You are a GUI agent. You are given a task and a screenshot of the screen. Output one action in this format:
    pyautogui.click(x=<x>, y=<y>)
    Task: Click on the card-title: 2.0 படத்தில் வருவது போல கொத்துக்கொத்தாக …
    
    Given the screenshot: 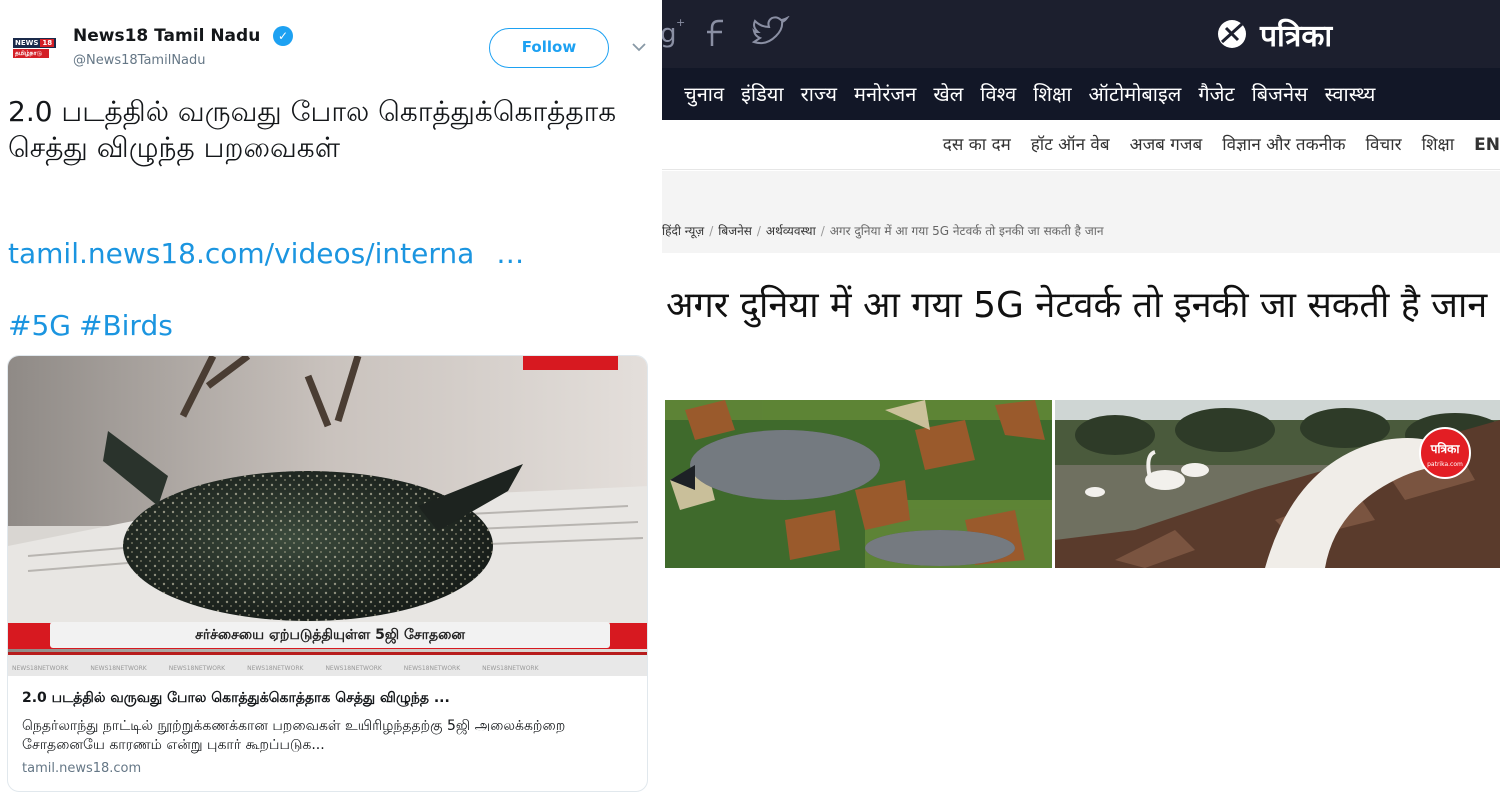 What is the action you would take?
    pyautogui.click(x=329, y=699)
    